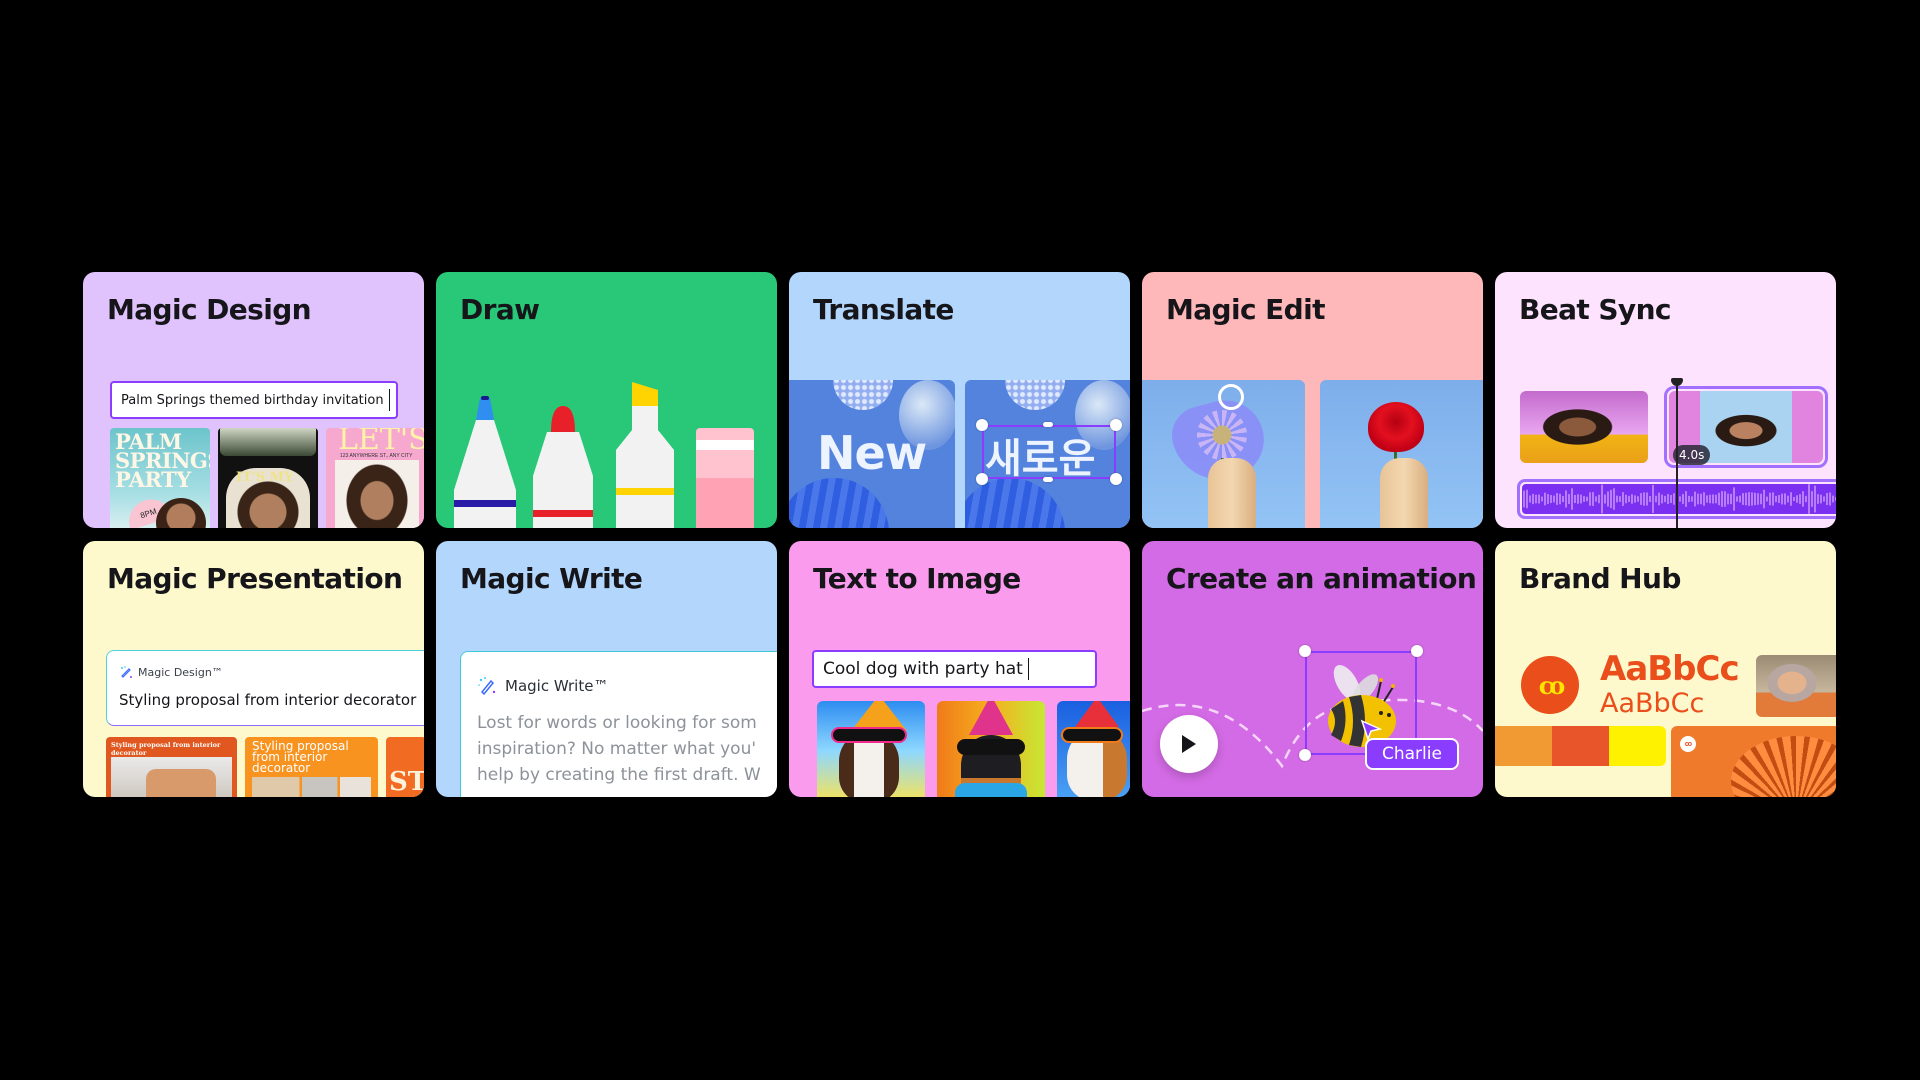  What do you see at coordinates (485, 462) in the screenshot?
I see `fine-pen-icon` at bounding box center [485, 462].